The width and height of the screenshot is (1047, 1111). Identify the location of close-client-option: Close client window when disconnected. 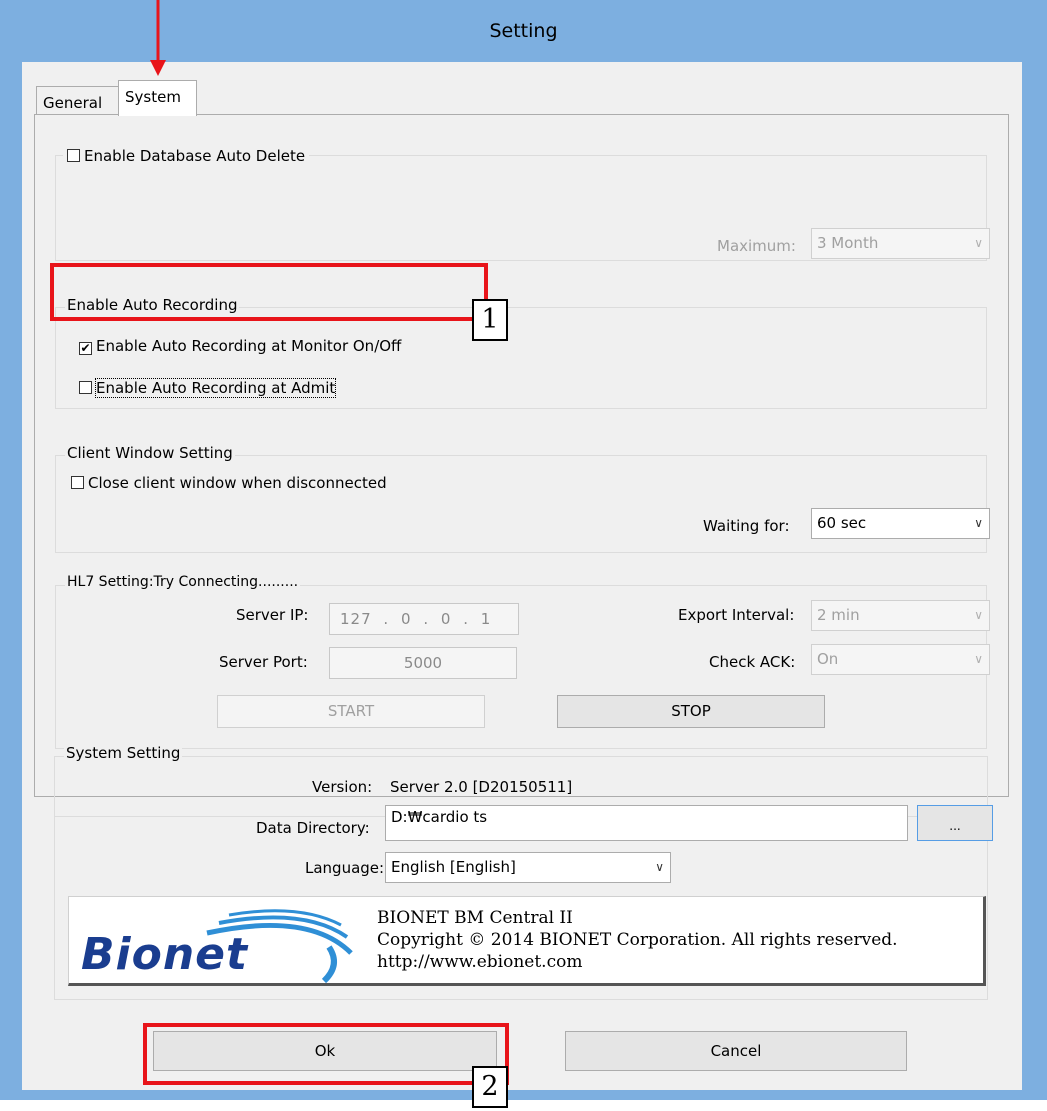
(229, 483).